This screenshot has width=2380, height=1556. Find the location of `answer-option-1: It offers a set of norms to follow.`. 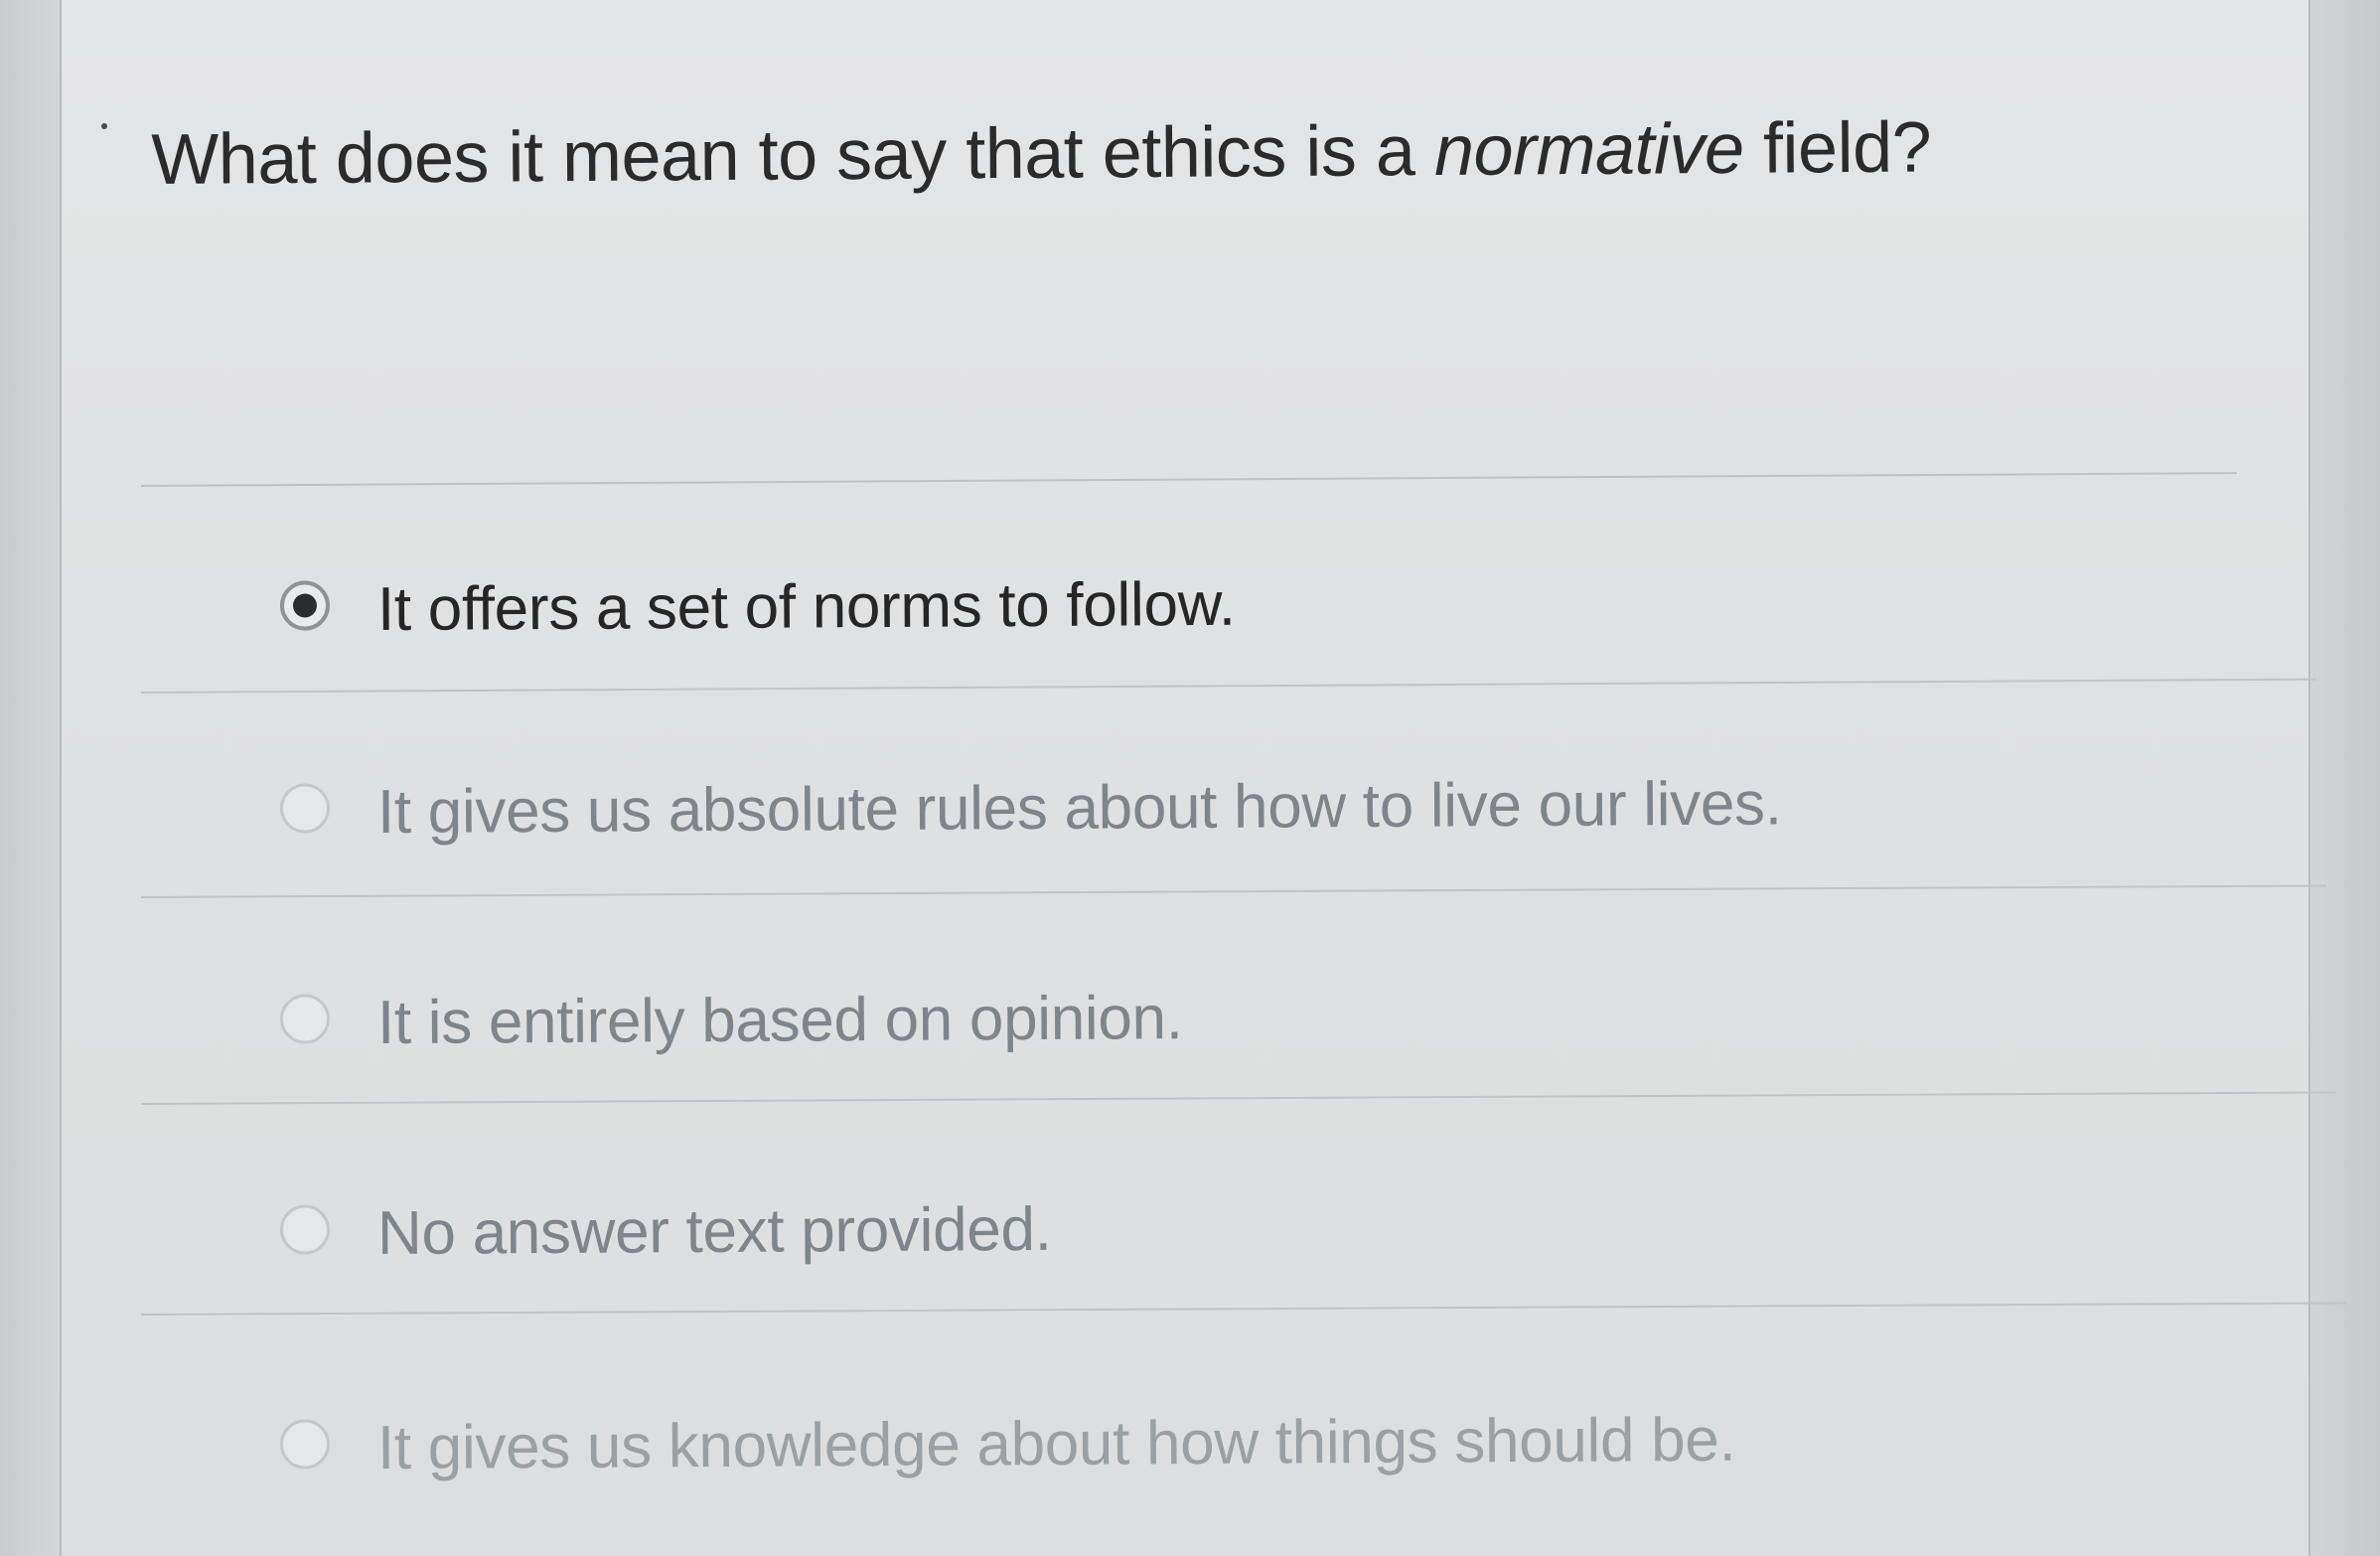

answer-option-1: It offers a set of norms to follow. is located at coordinates (1184, 606).